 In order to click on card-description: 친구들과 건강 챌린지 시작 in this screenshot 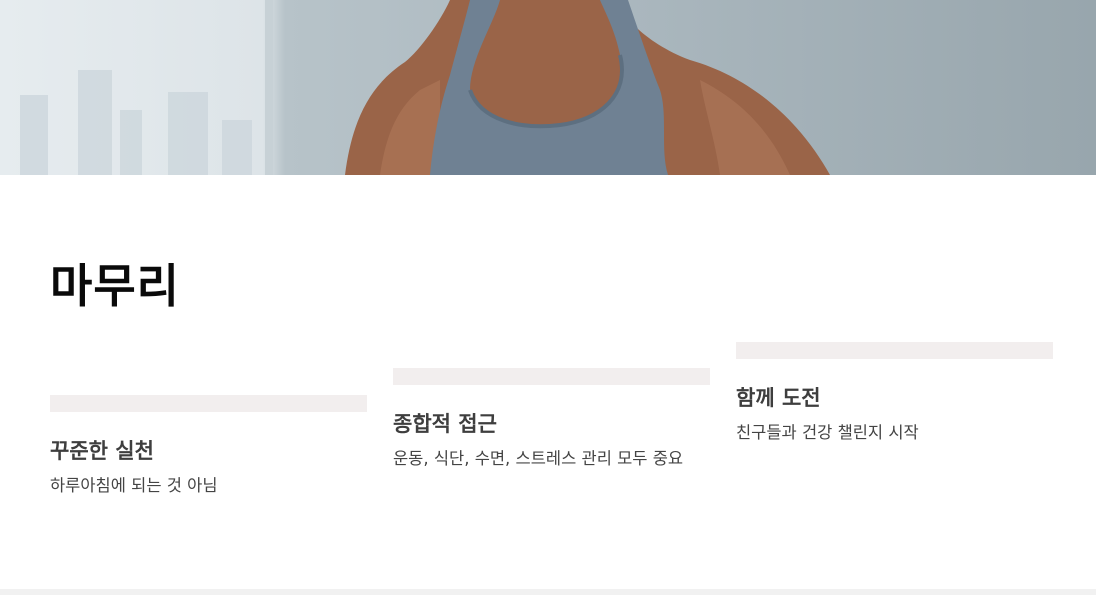, I will do `click(827, 432)`.